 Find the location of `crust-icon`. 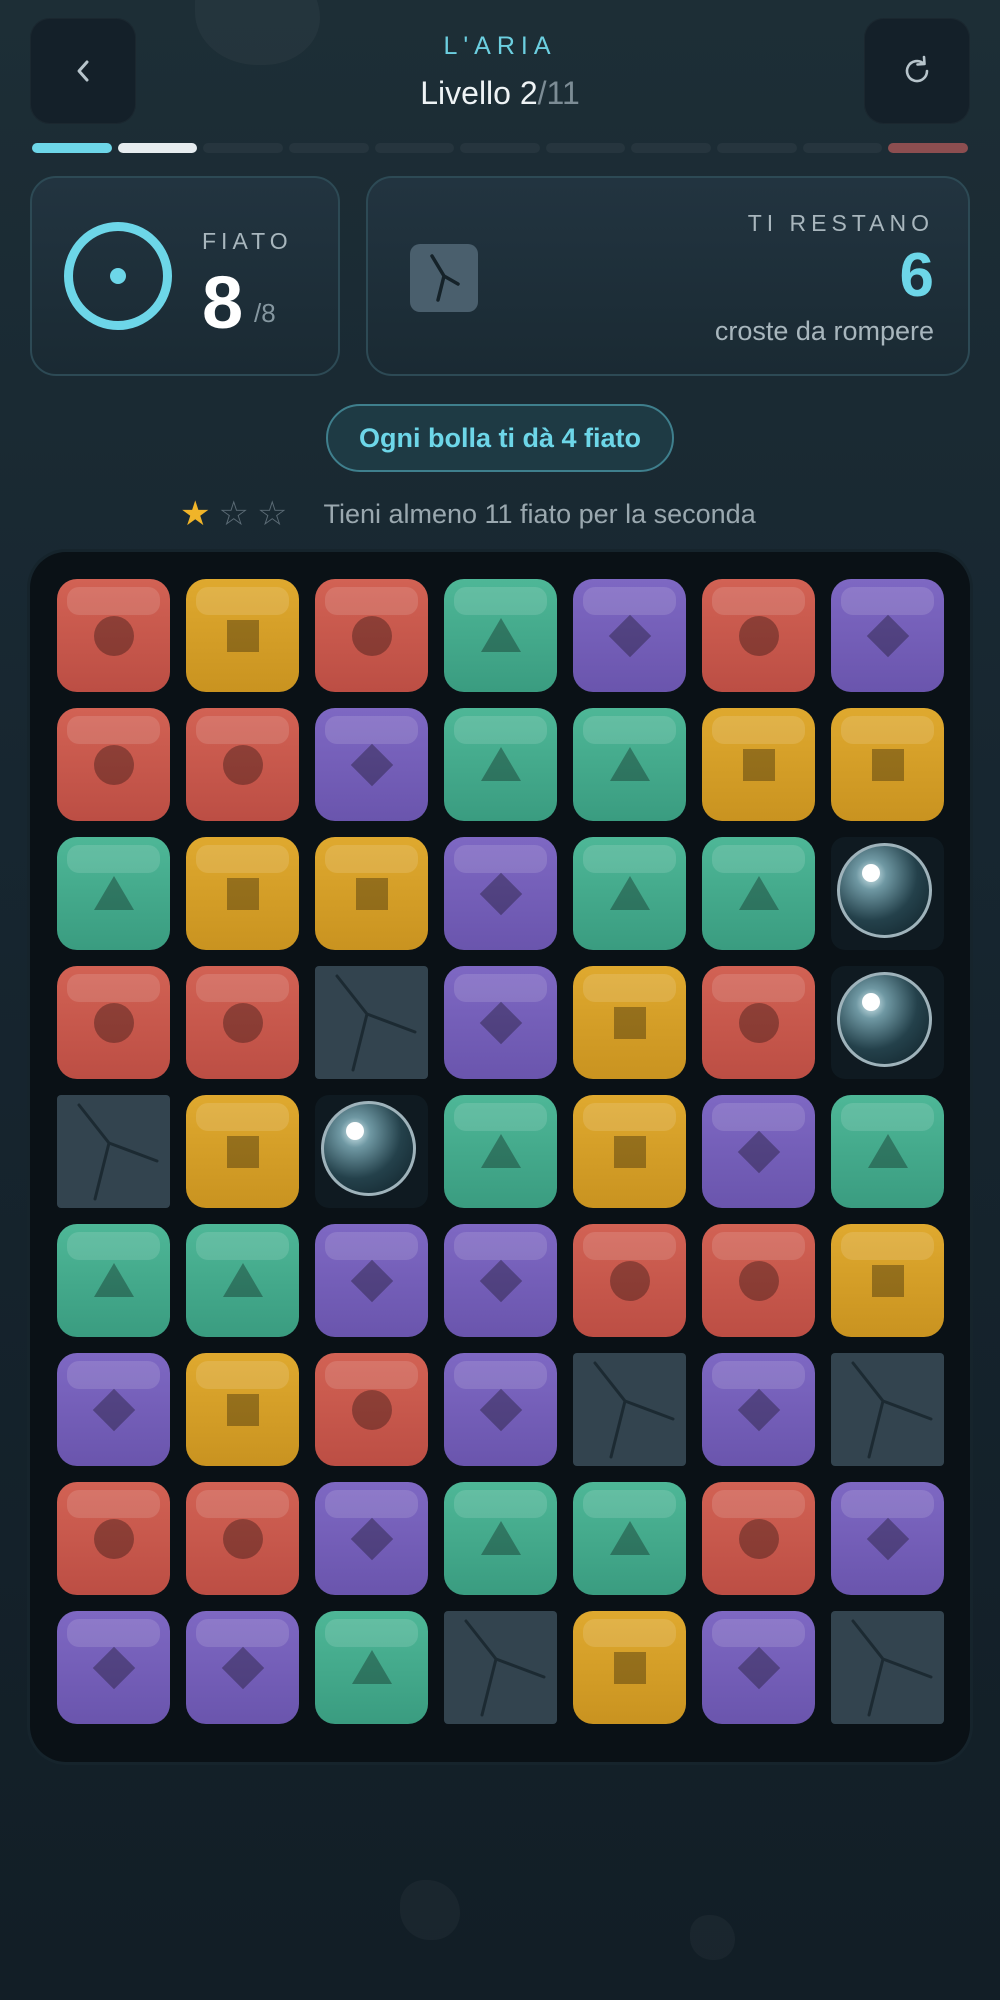

crust-icon is located at coordinates (444, 278).